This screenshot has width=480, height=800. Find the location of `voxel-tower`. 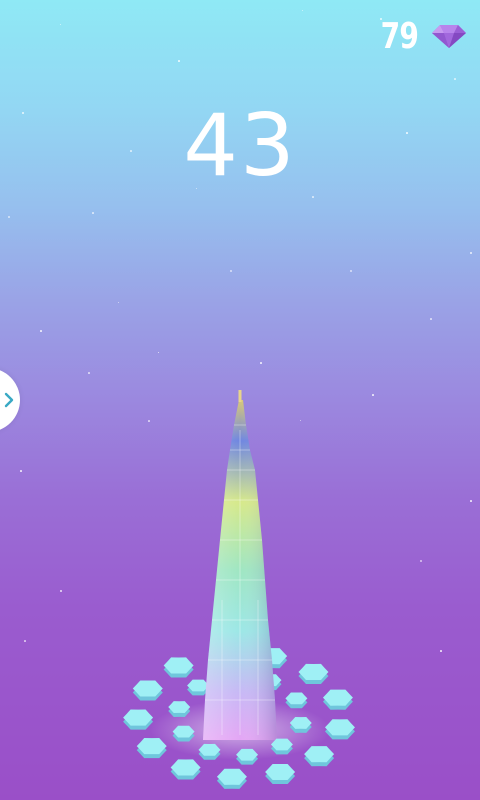

voxel-tower is located at coordinates (240, 565).